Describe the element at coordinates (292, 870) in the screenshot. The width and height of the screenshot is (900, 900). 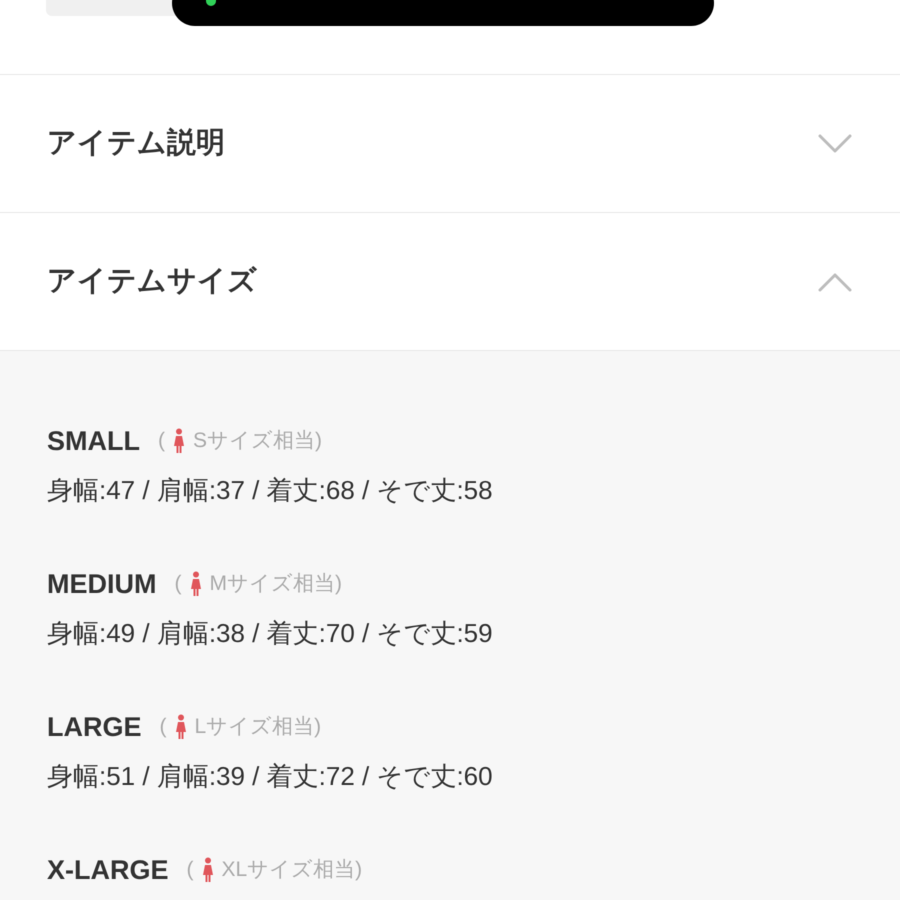
I see `size-equivalent: XLサイズ相当)` at that location.